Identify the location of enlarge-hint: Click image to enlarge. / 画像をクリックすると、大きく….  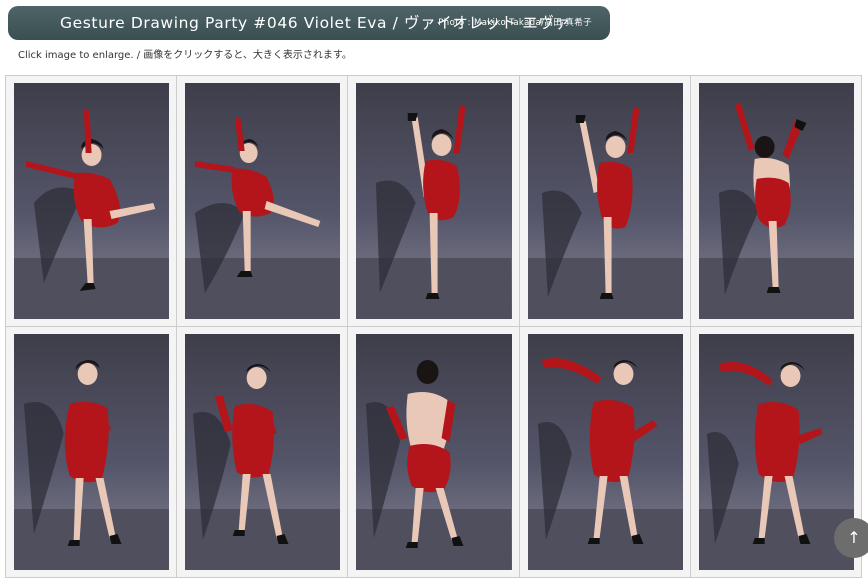
(185, 55).